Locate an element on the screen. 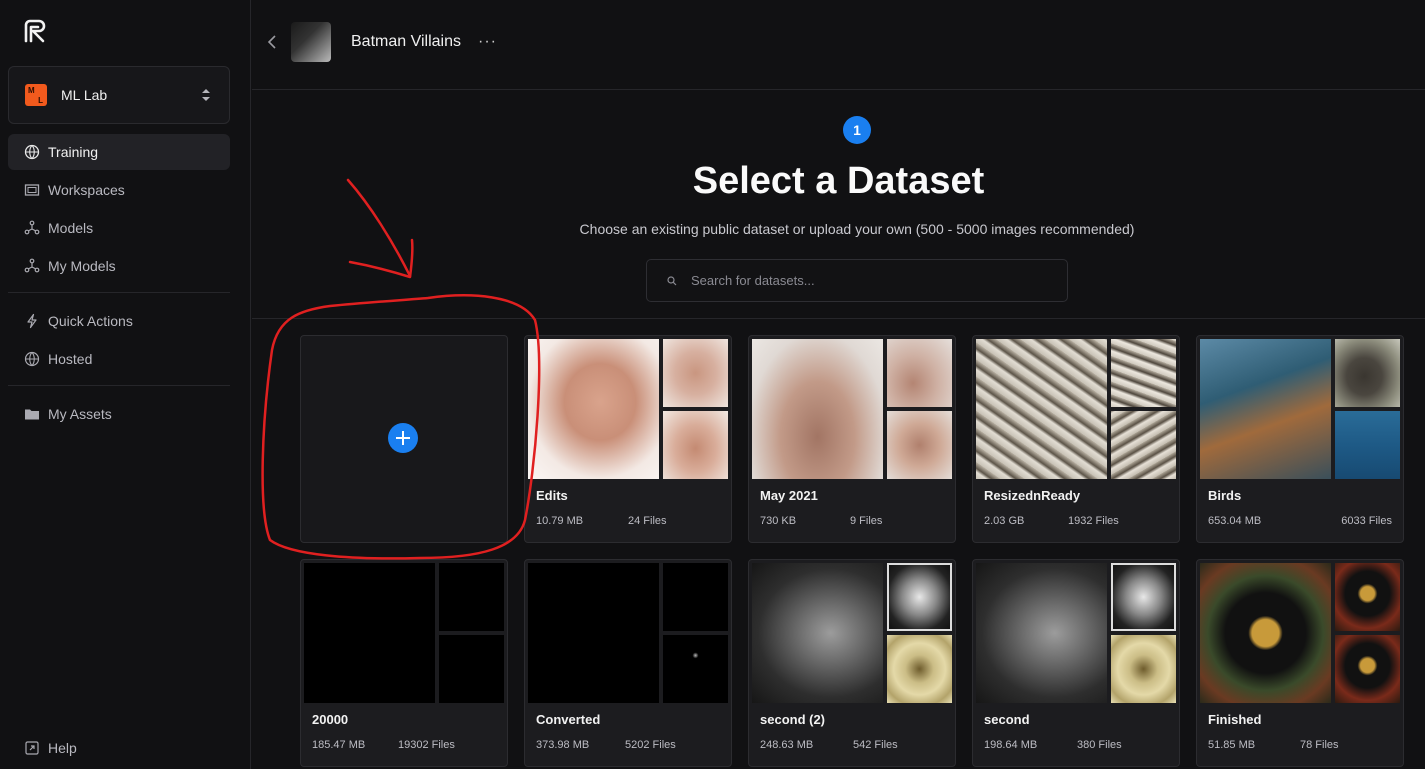  sidebar-item-label: Workspaces is located at coordinates (86, 190).